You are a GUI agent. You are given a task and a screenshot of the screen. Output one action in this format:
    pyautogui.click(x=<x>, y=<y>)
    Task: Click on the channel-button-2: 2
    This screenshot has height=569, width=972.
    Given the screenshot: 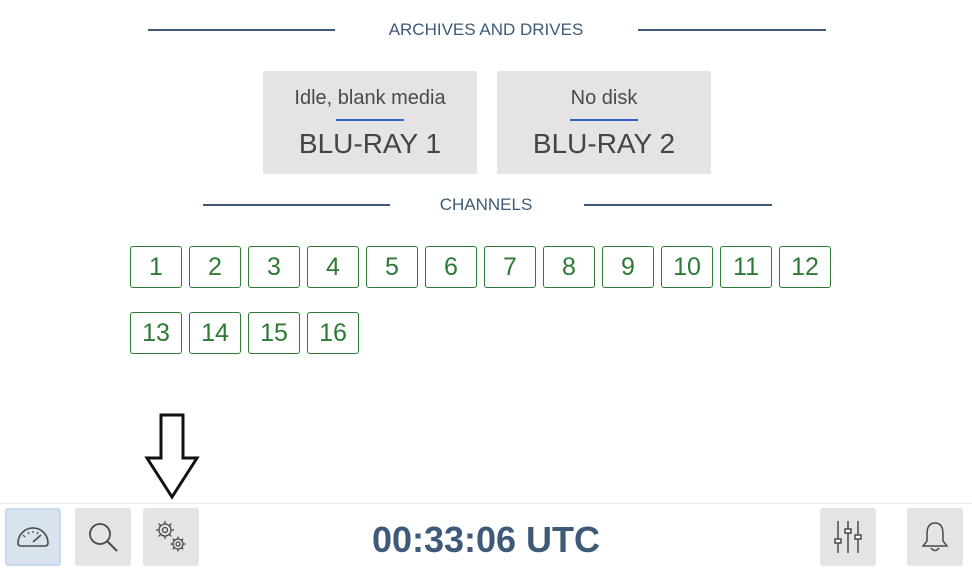 What is the action you would take?
    pyautogui.click(x=215, y=267)
    